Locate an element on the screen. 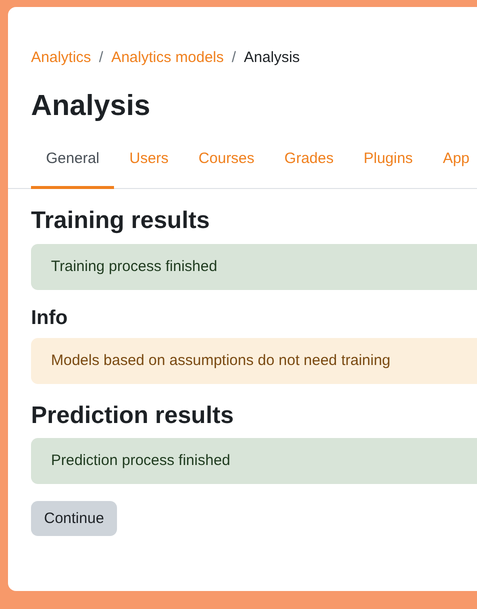  breadcrumb-link: Analytics models is located at coordinates (167, 57).